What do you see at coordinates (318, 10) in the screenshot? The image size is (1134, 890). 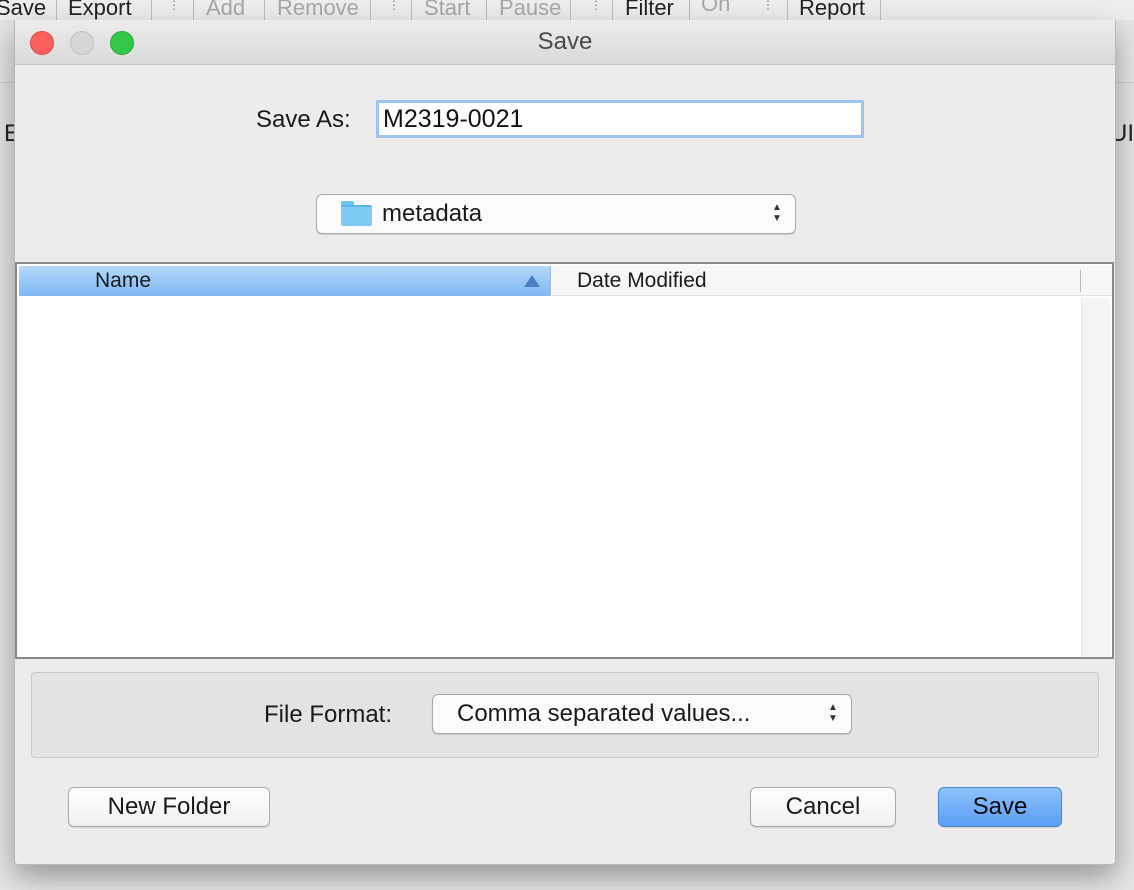 I see `bg-toolbar-remove: Remove` at bounding box center [318, 10].